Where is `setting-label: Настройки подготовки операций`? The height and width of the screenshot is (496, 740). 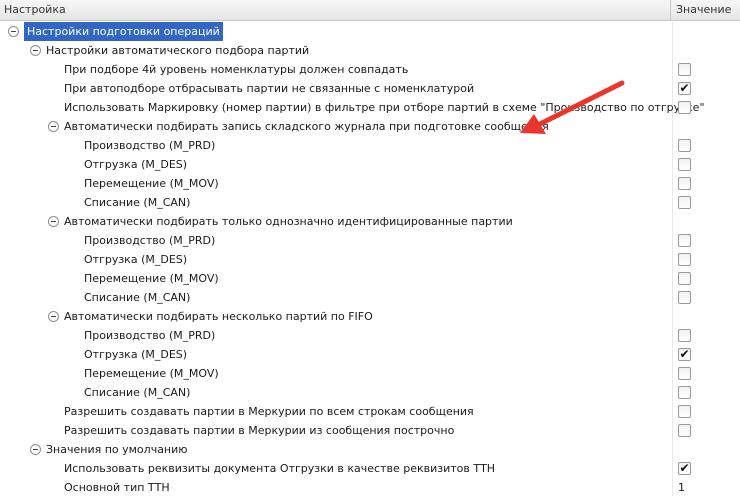
setting-label: Настройки подготовки операций is located at coordinates (123, 31).